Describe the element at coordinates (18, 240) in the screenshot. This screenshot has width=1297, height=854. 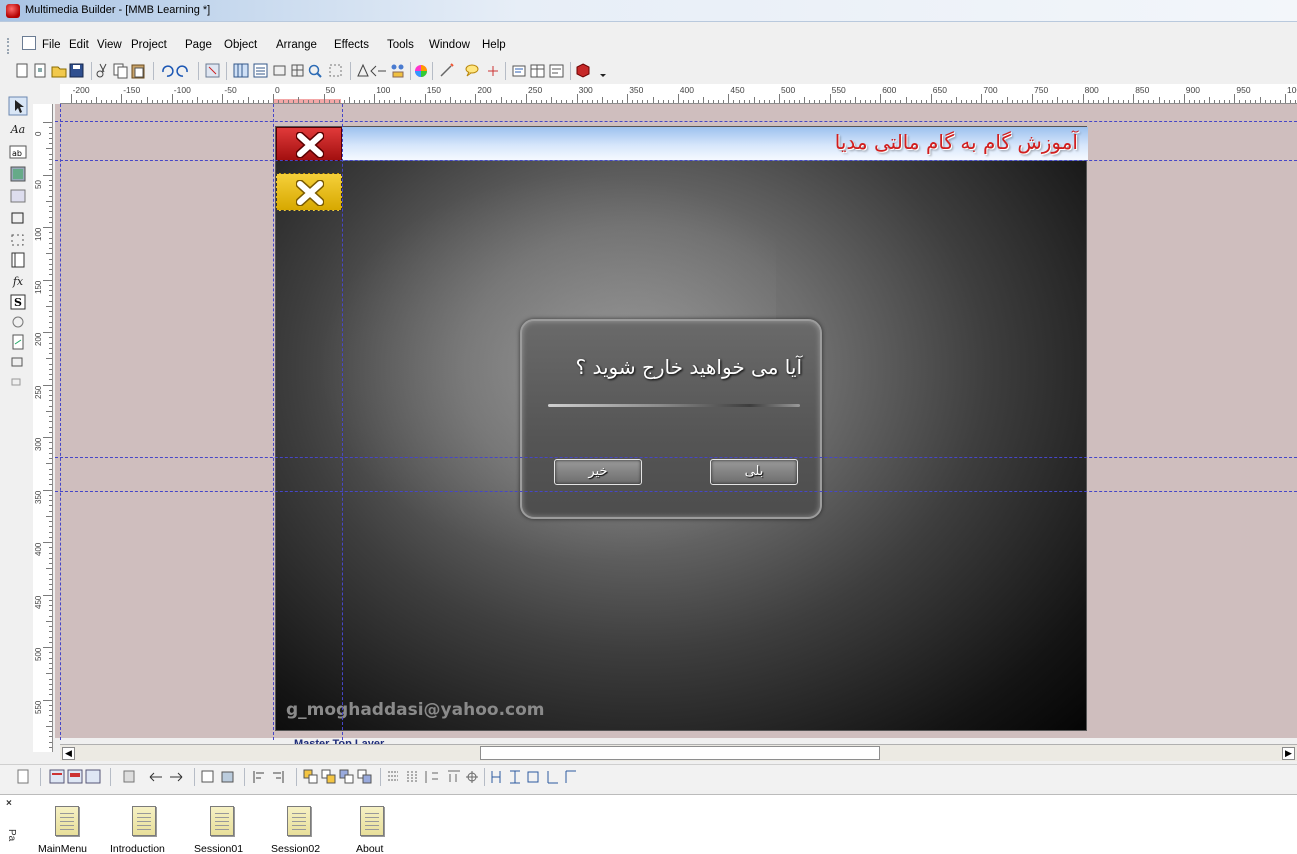
I see `frame-tool-icon` at that location.